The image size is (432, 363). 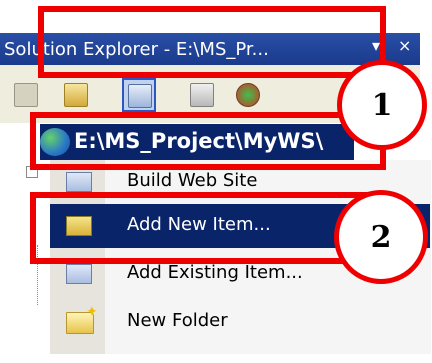 I want to click on build-web-site-icon, so click(x=79, y=182).